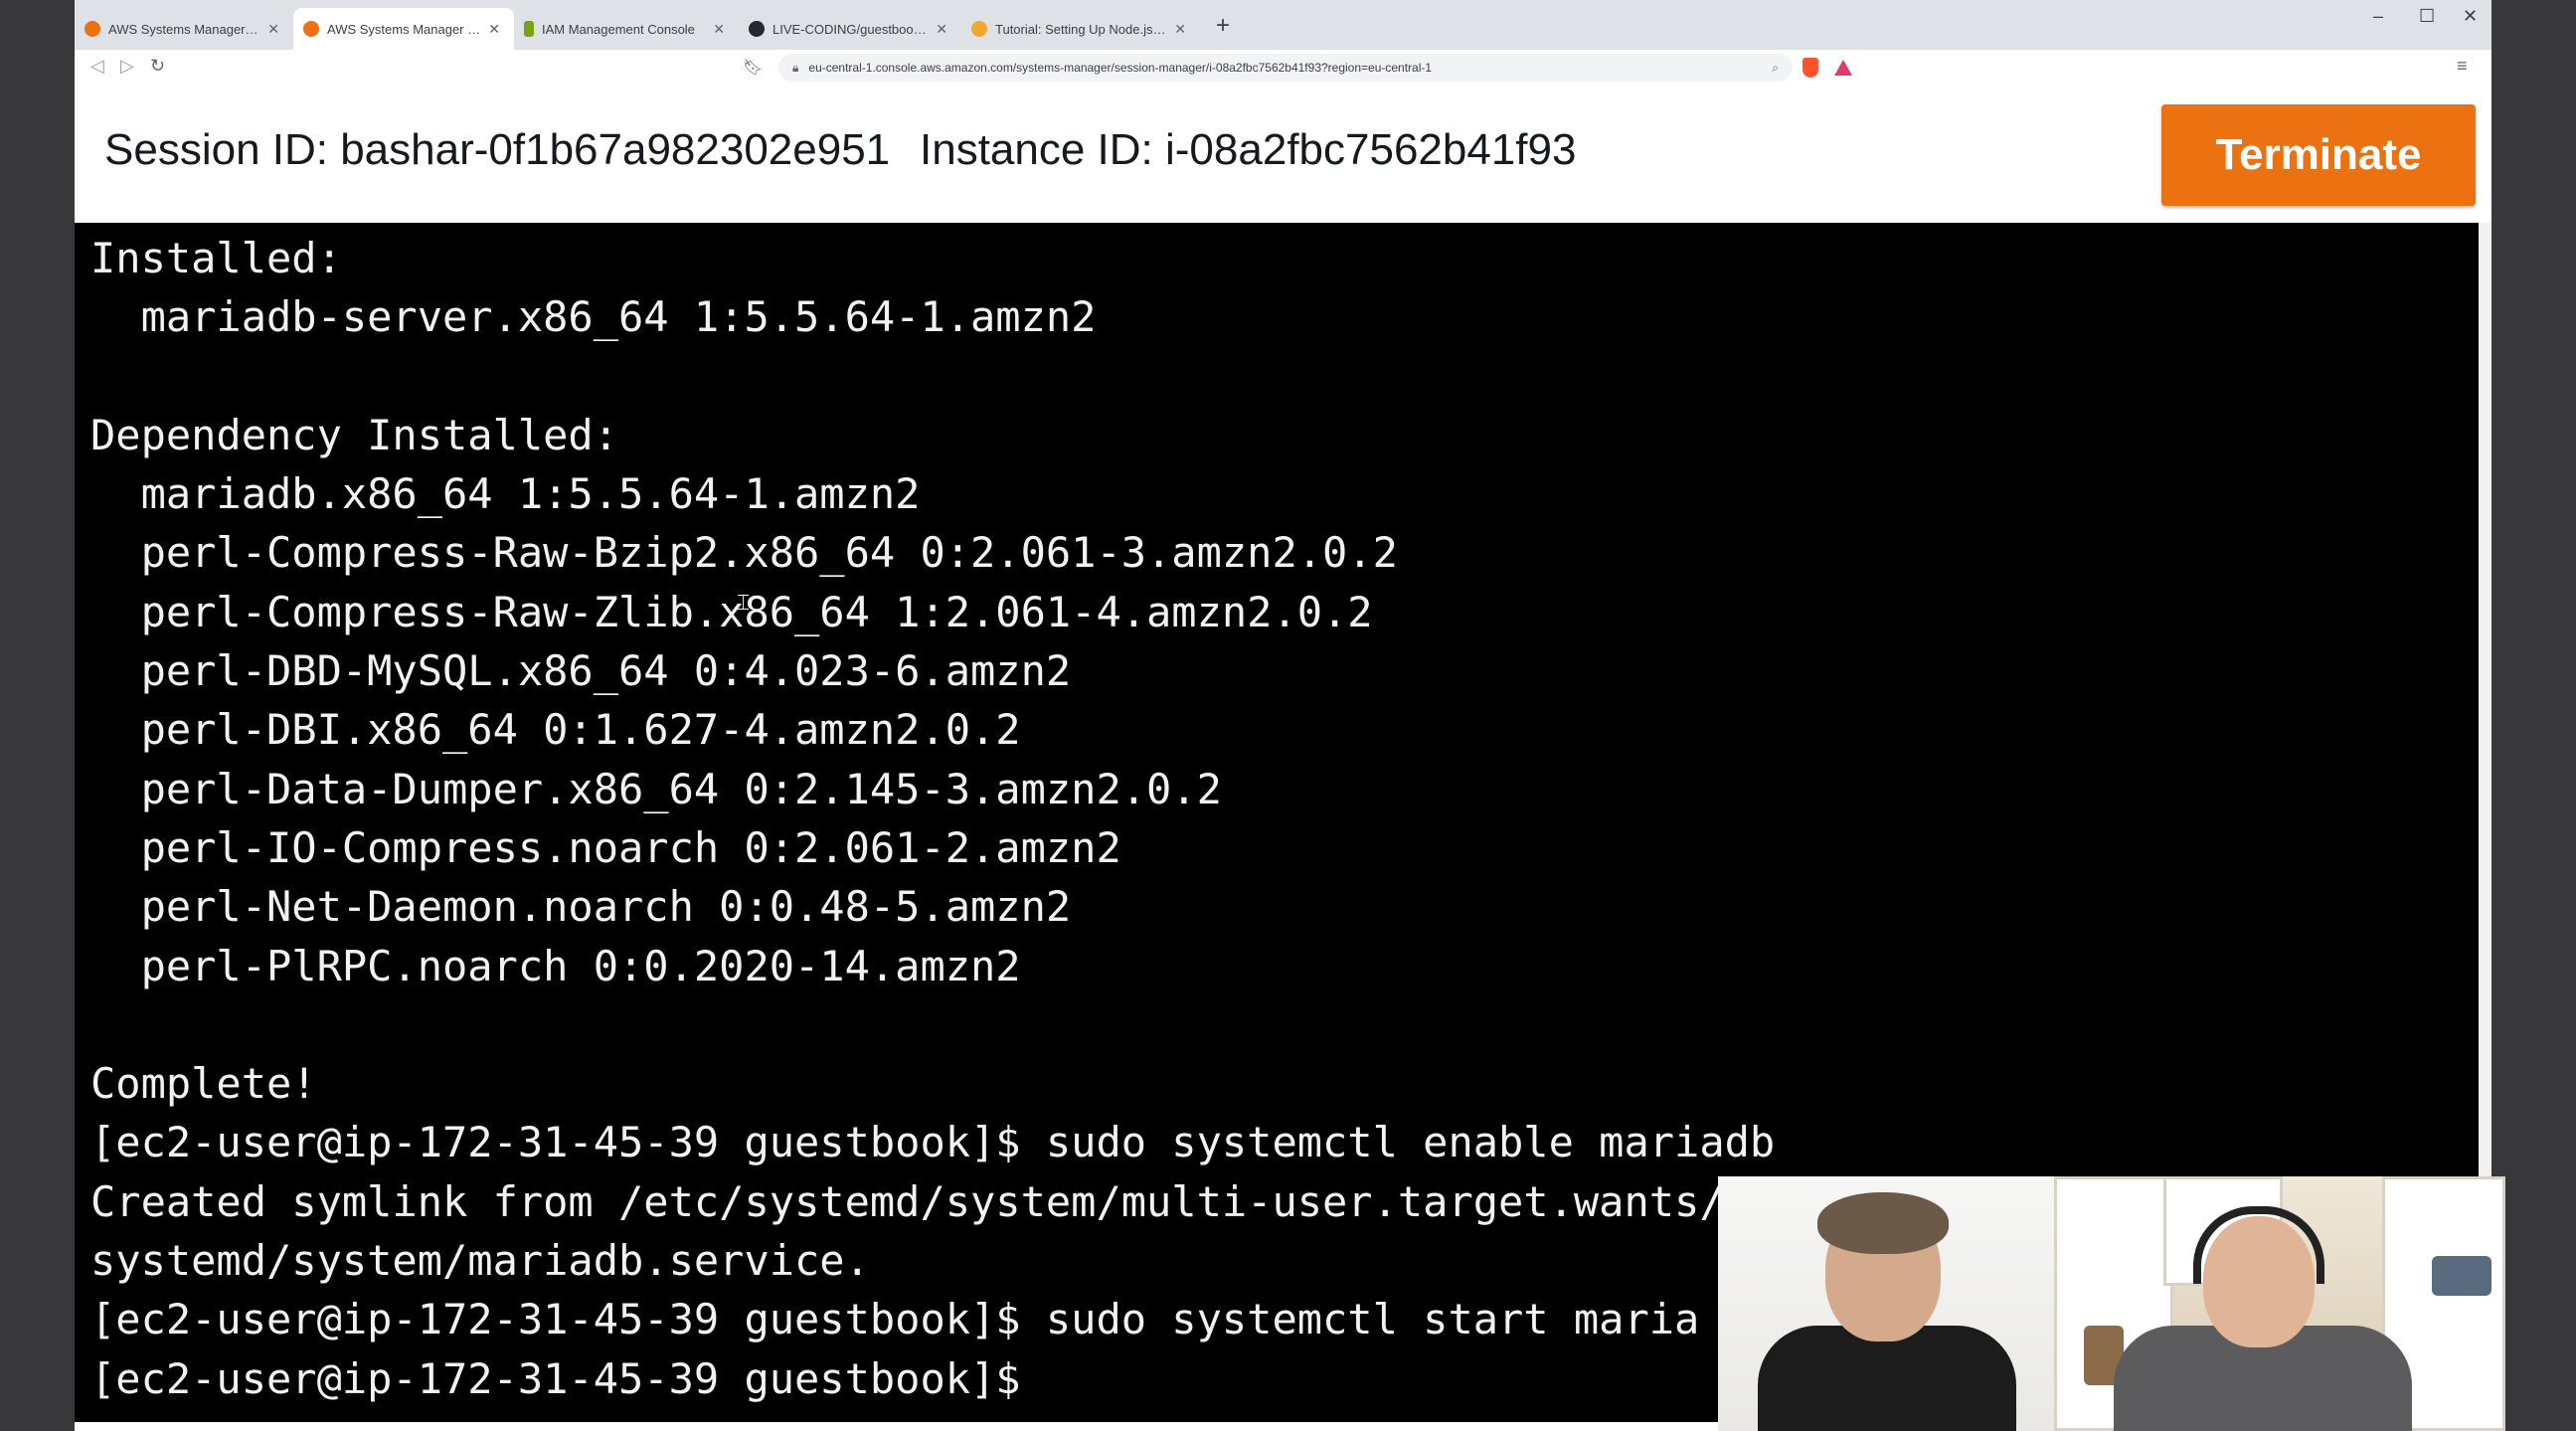 This screenshot has width=2576, height=1431. I want to click on forward-icon: ▷, so click(127, 66).